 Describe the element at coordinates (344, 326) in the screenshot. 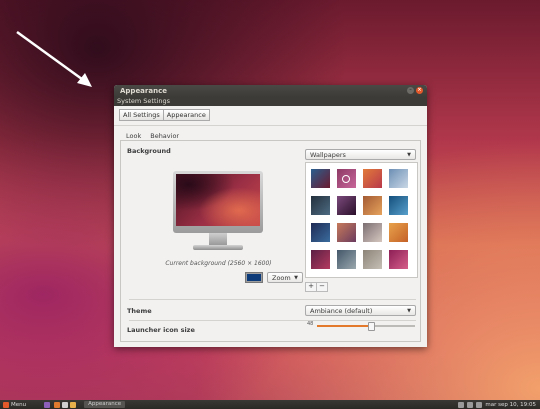

I see `slider-fill` at that location.